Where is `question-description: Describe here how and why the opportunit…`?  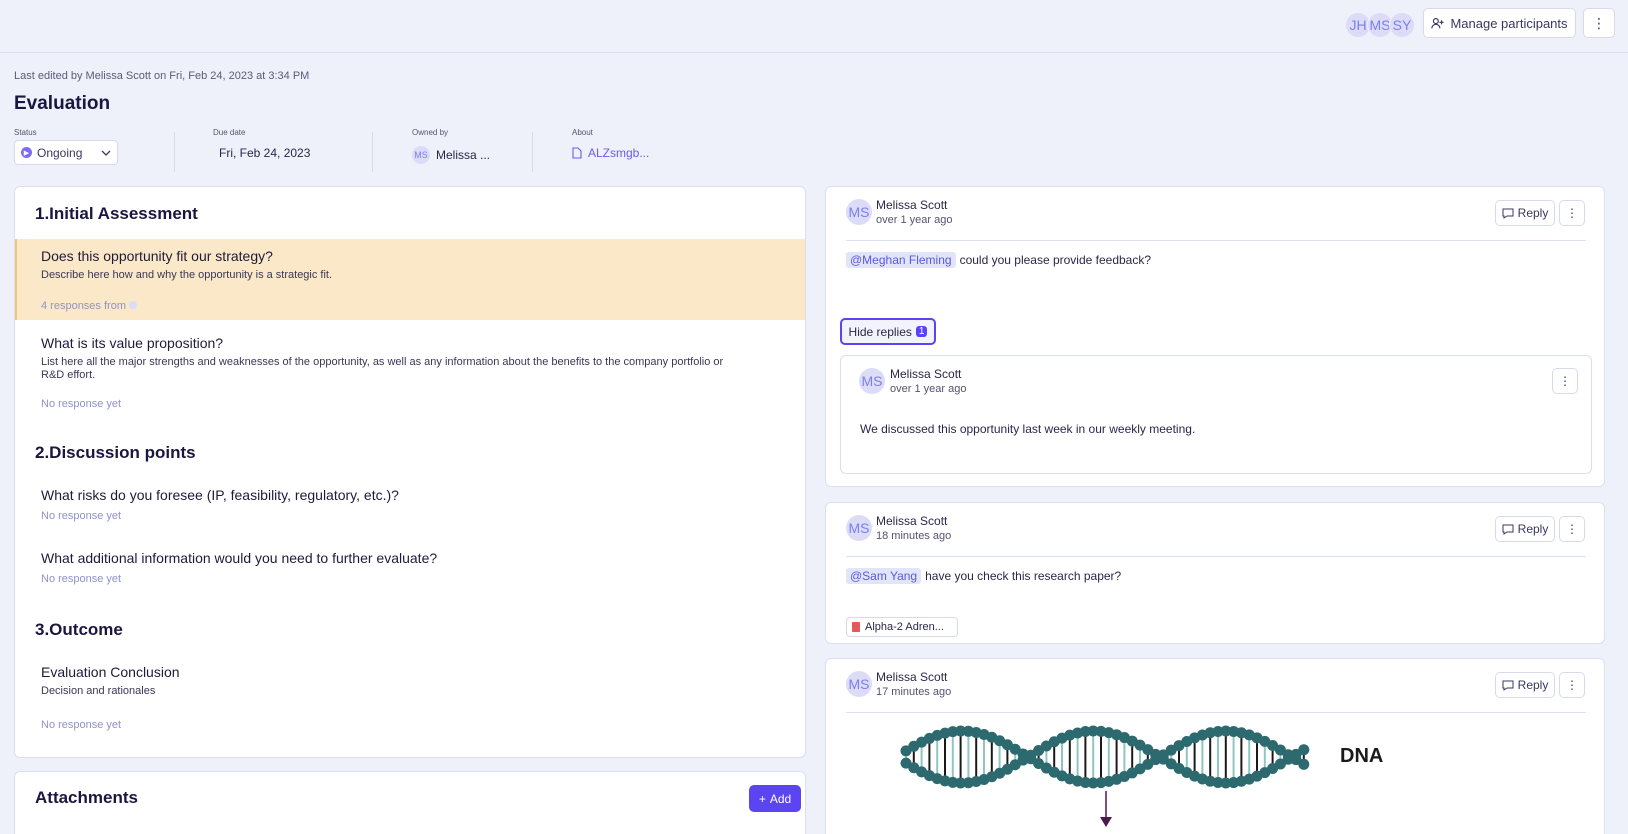 question-description: Describe here how and why the opportunit… is located at coordinates (187, 275).